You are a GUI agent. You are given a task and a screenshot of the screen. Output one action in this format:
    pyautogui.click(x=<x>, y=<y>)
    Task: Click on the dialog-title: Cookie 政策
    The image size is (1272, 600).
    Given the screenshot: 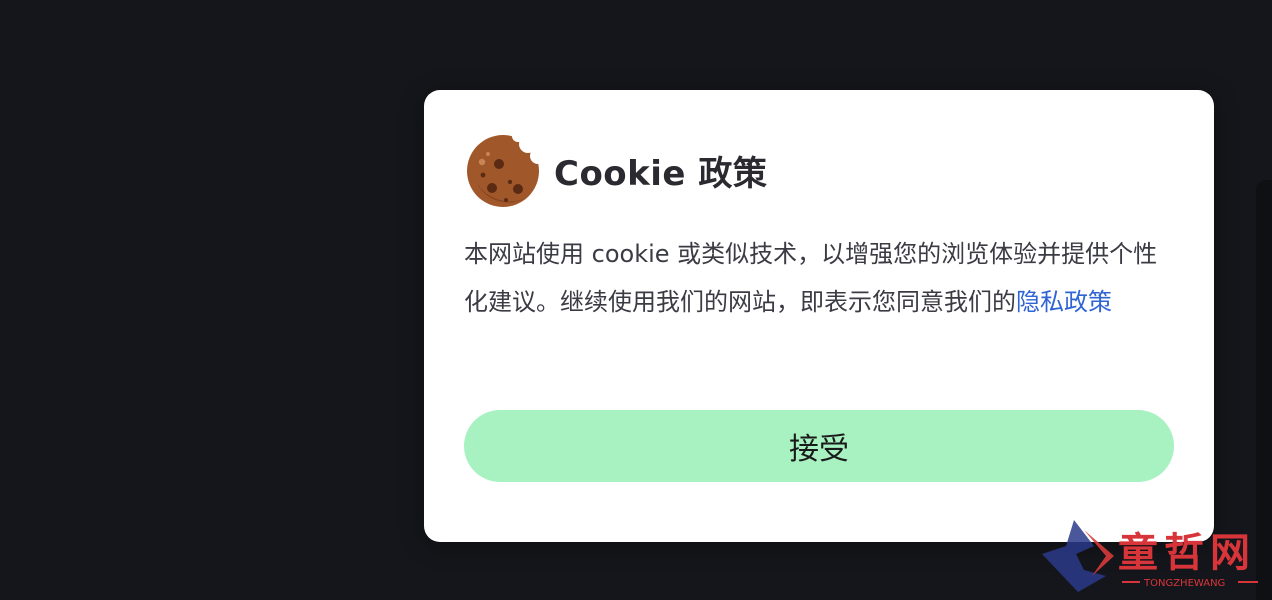 What is the action you would take?
    pyautogui.click(x=661, y=173)
    